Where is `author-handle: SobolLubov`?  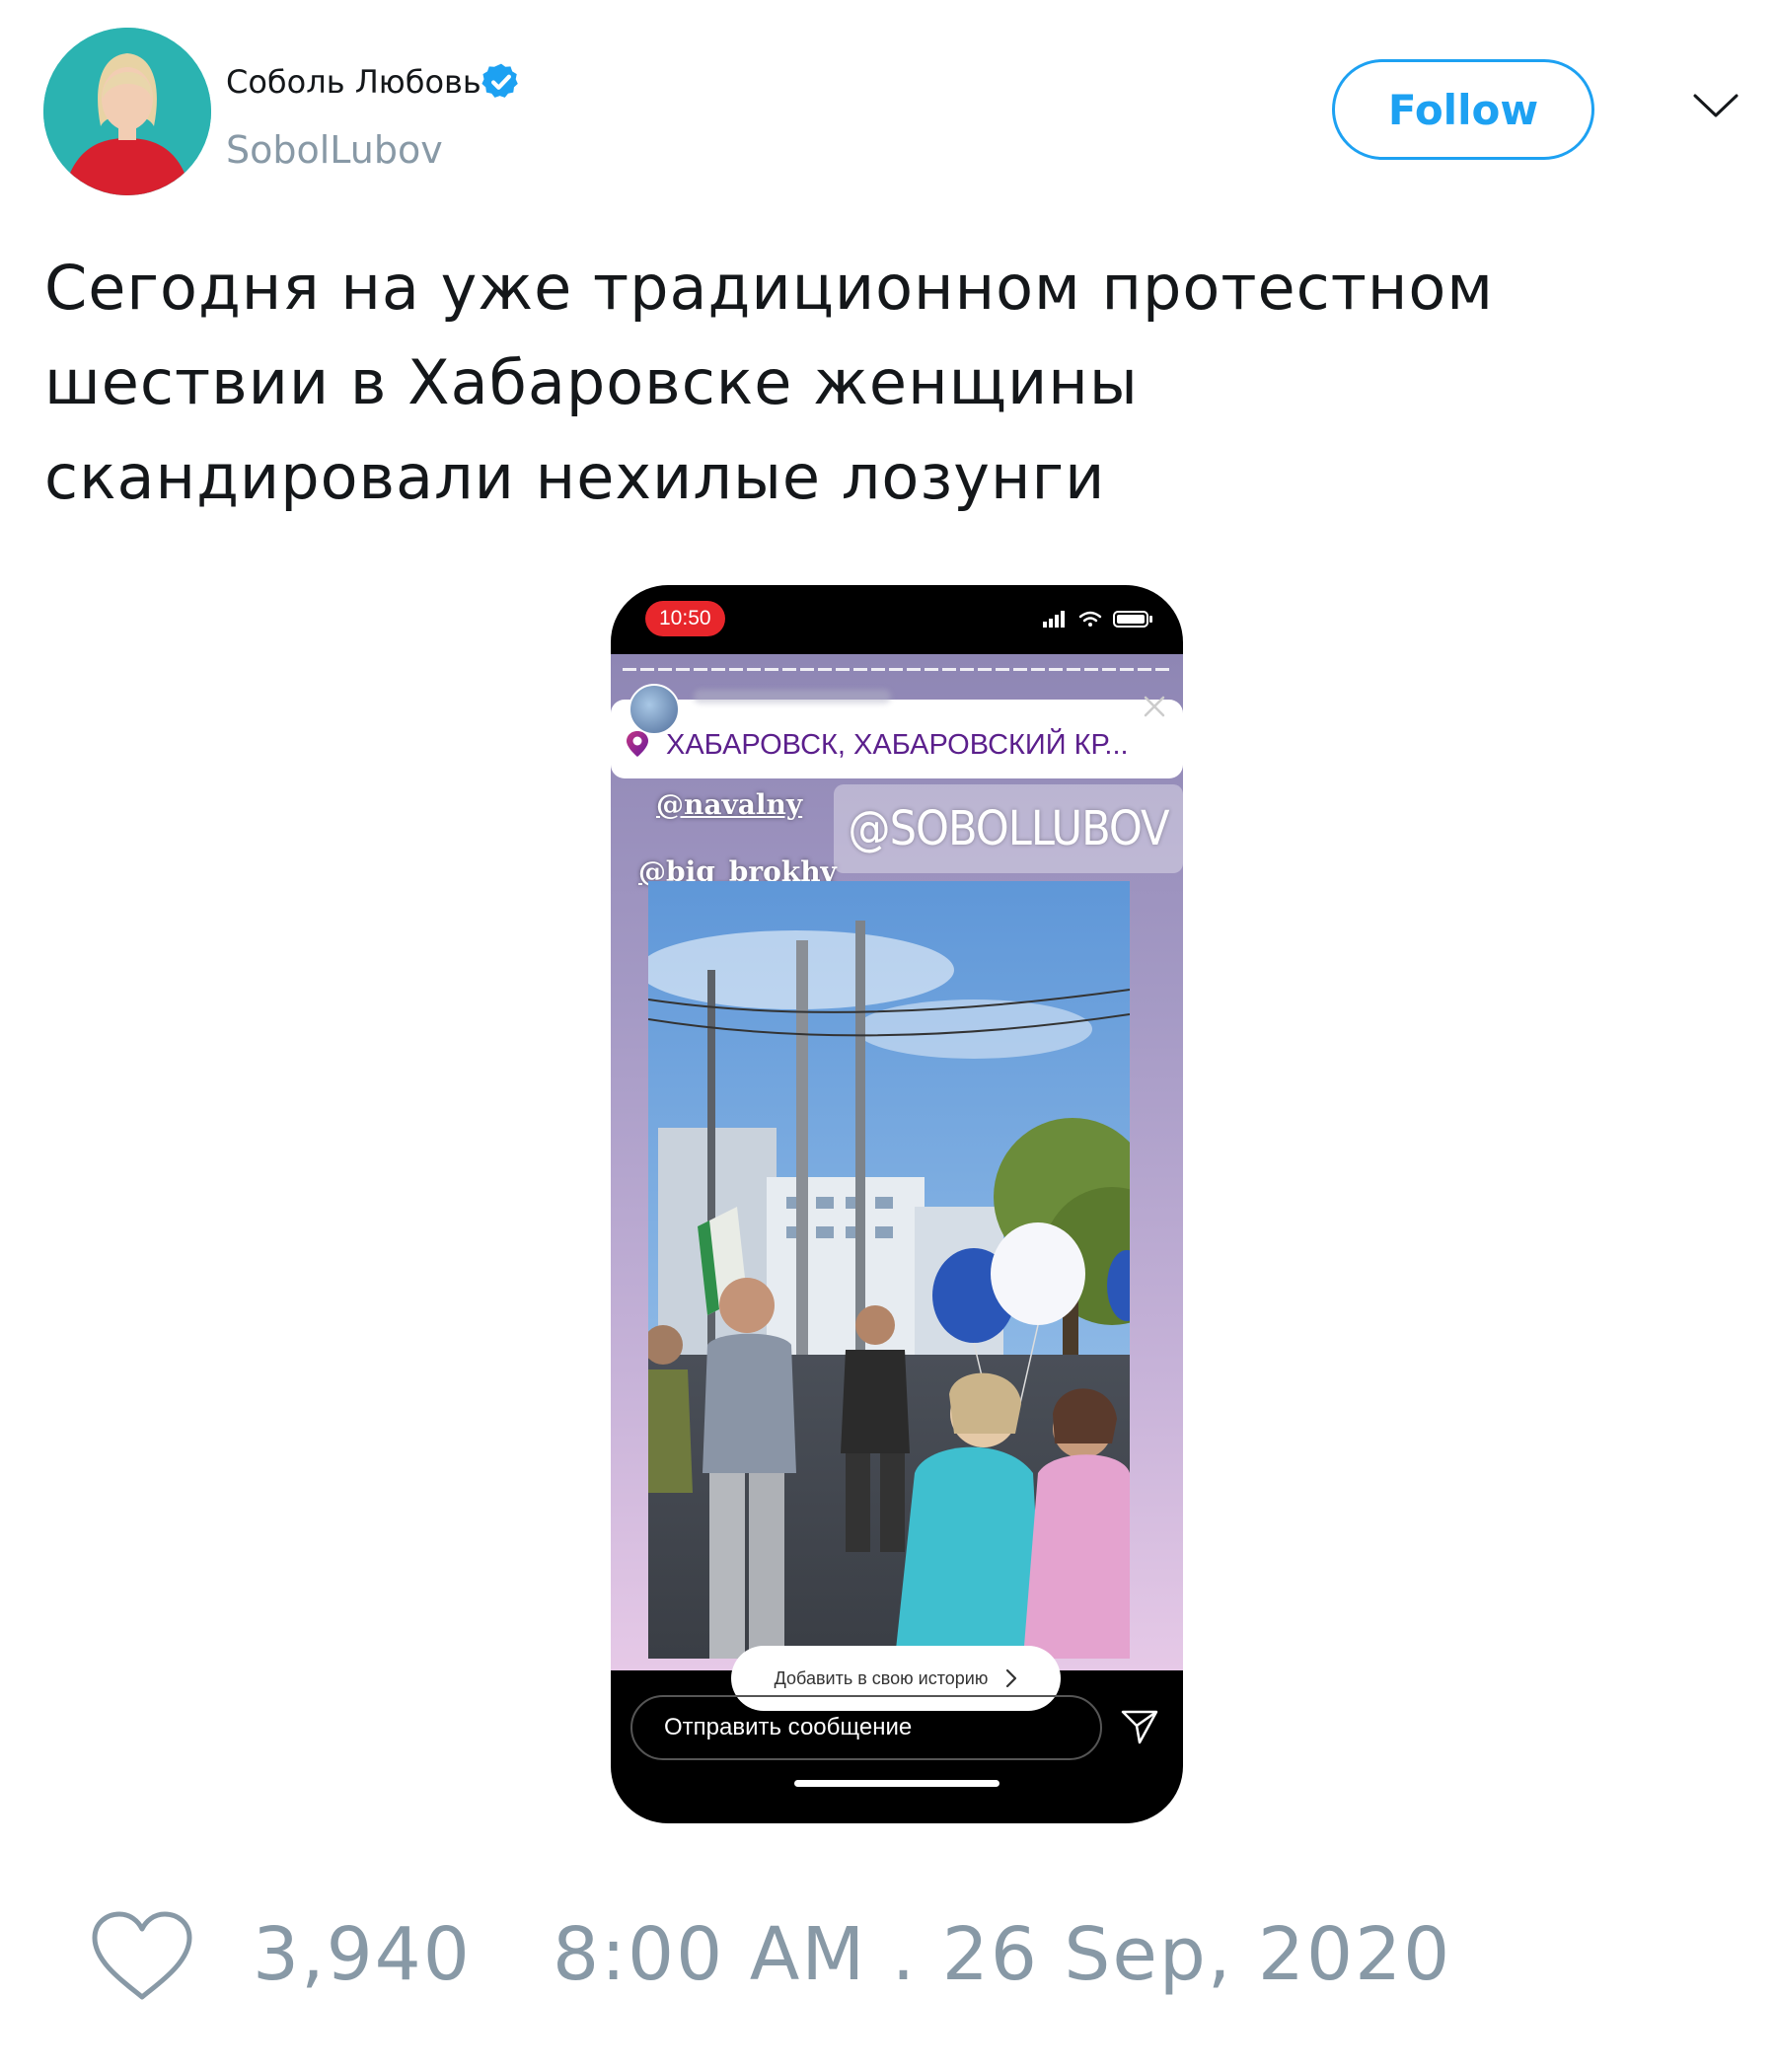 author-handle: SobolLubov is located at coordinates (335, 150).